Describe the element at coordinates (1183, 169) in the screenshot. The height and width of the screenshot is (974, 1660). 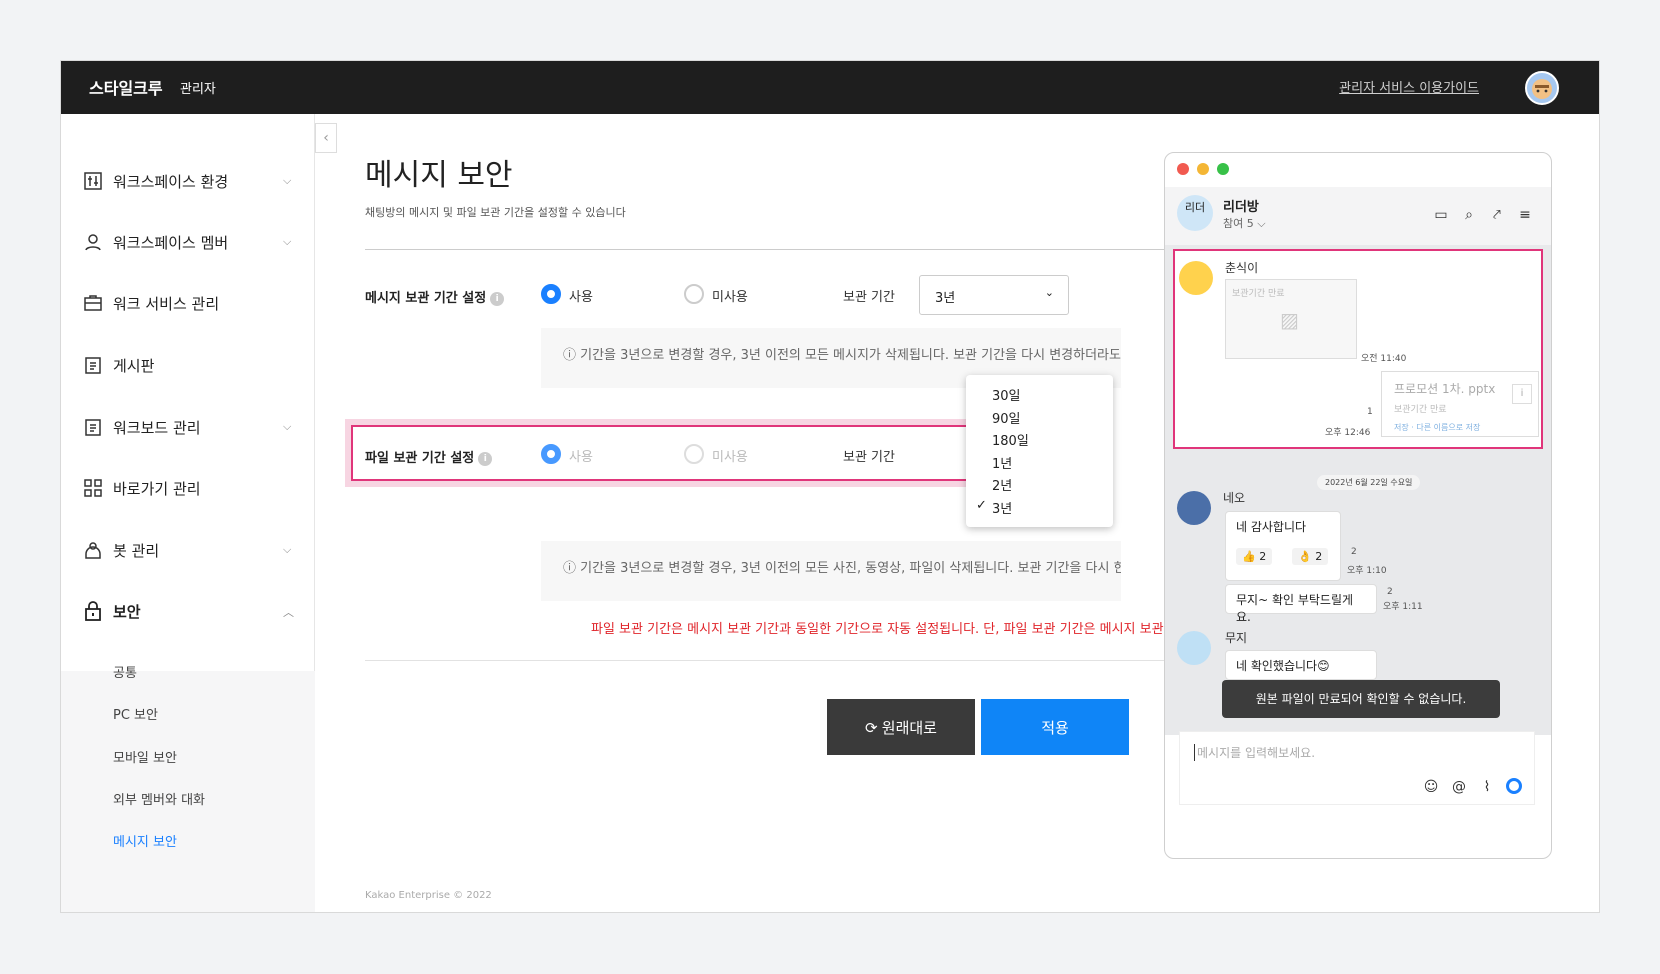
I see `close-window-icon` at that location.